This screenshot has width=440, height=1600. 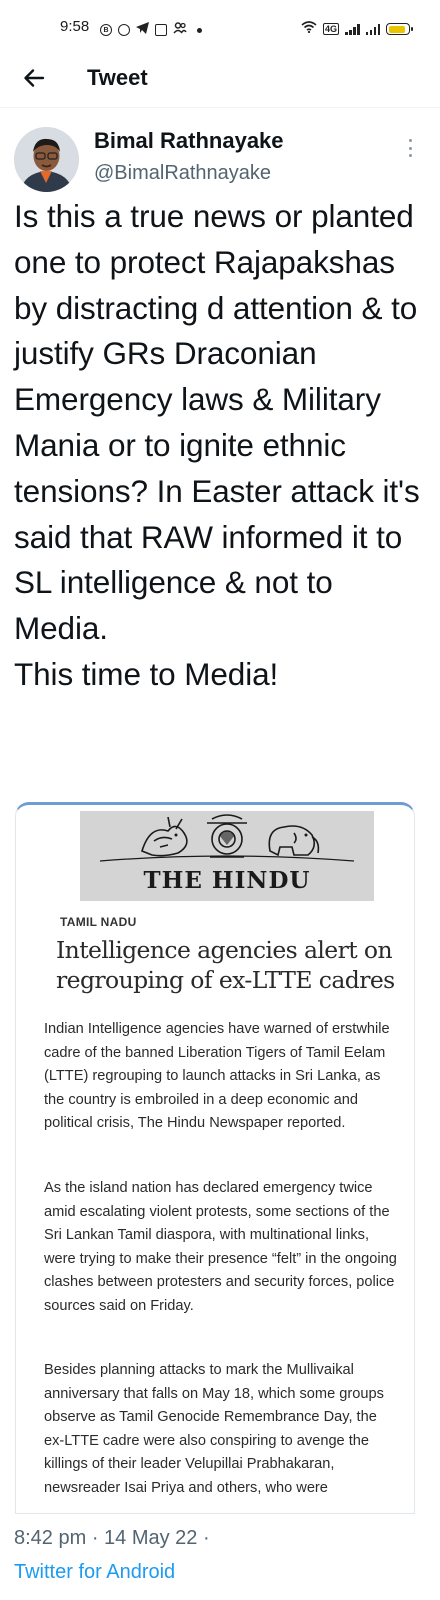 What do you see at coordinates (124, 30) in the screenshot?
I see `whatsapp-icon` at bounding box center [124, 30].